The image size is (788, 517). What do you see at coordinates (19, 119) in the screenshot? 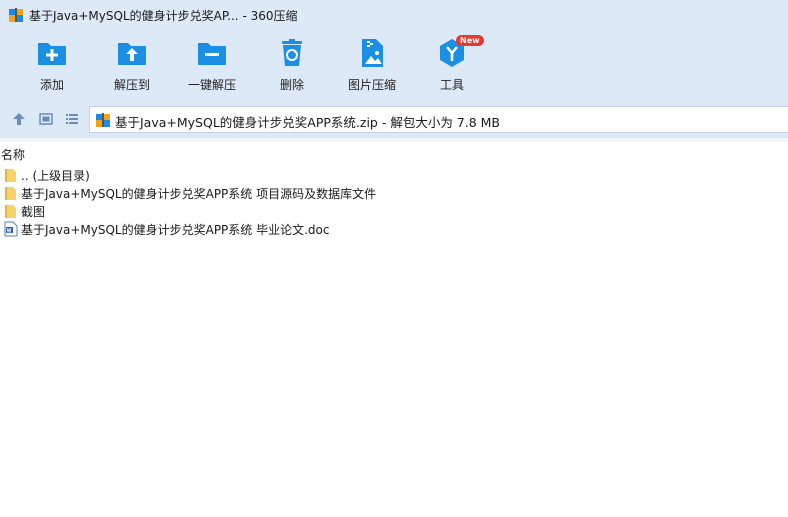
I see `up-arrow-icon` at bounding box center [19, 119].